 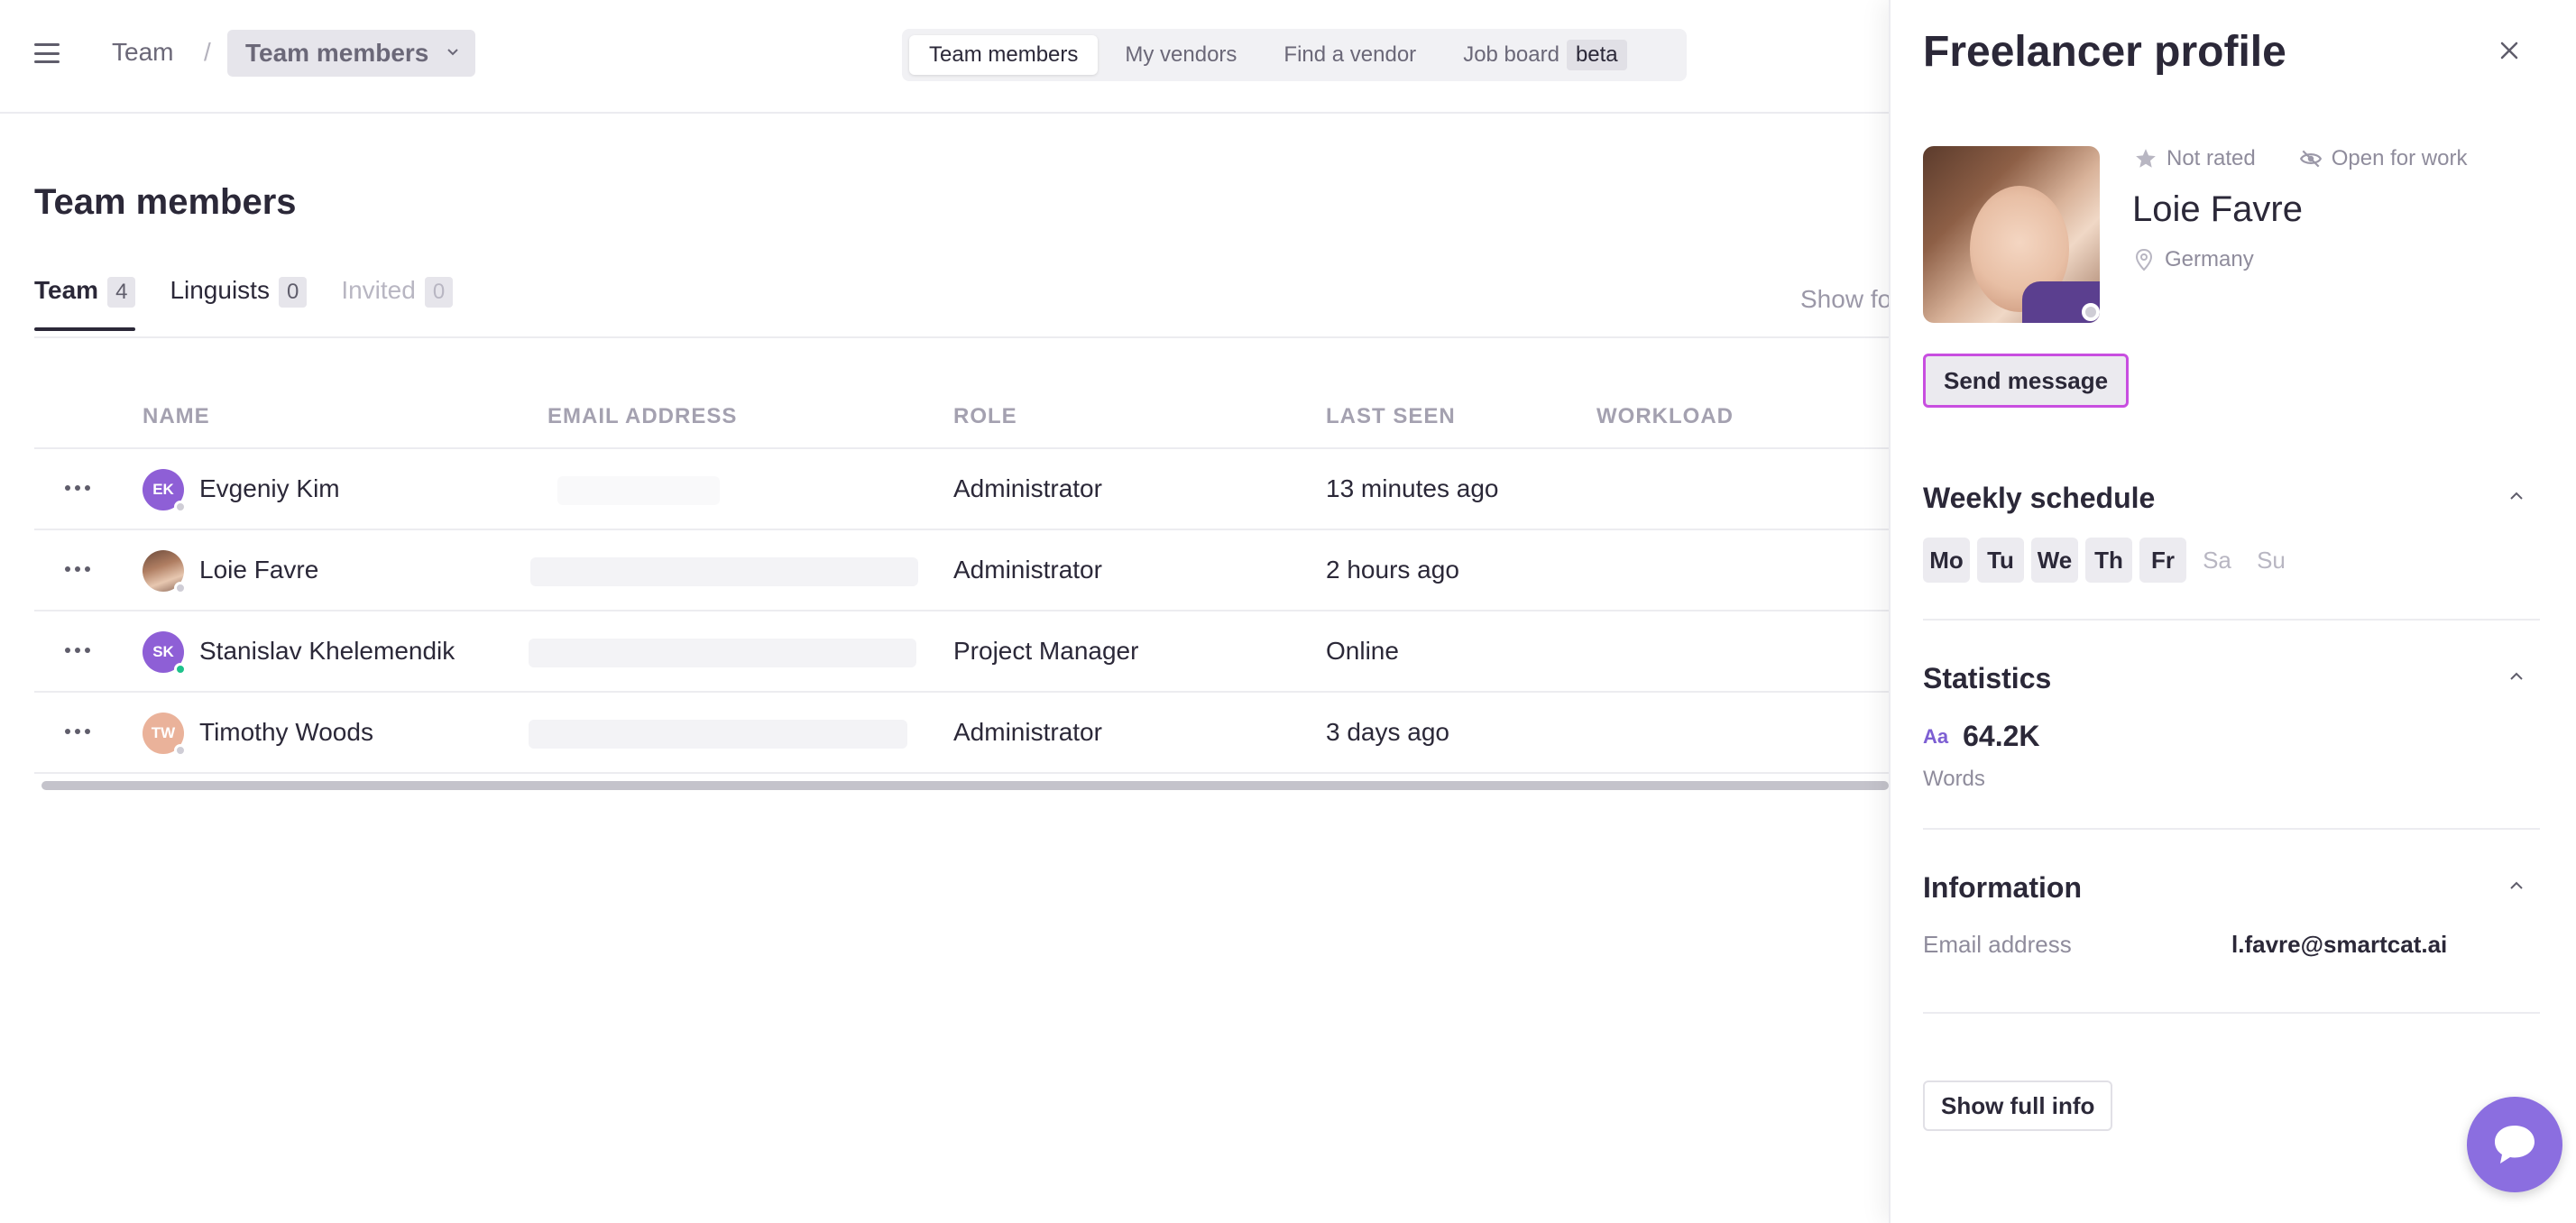 I want to click on day-sunday: Su, so click(x=2271, y=560).